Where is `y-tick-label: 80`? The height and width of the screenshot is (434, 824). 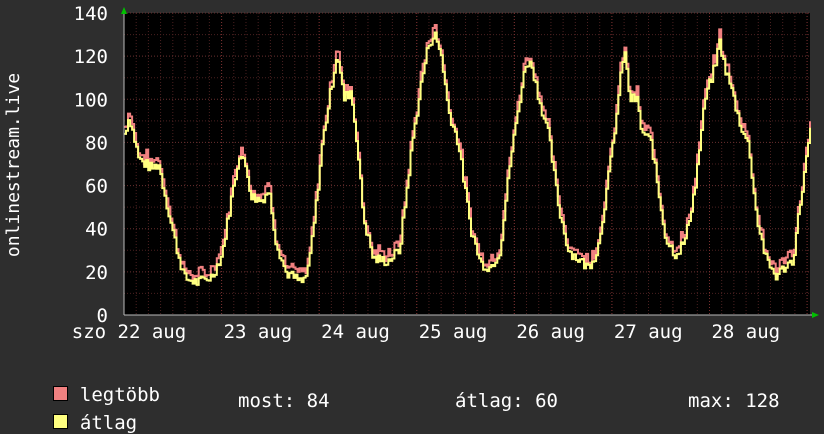 y-tick-label: 80 is located at coordinates (96, 143).